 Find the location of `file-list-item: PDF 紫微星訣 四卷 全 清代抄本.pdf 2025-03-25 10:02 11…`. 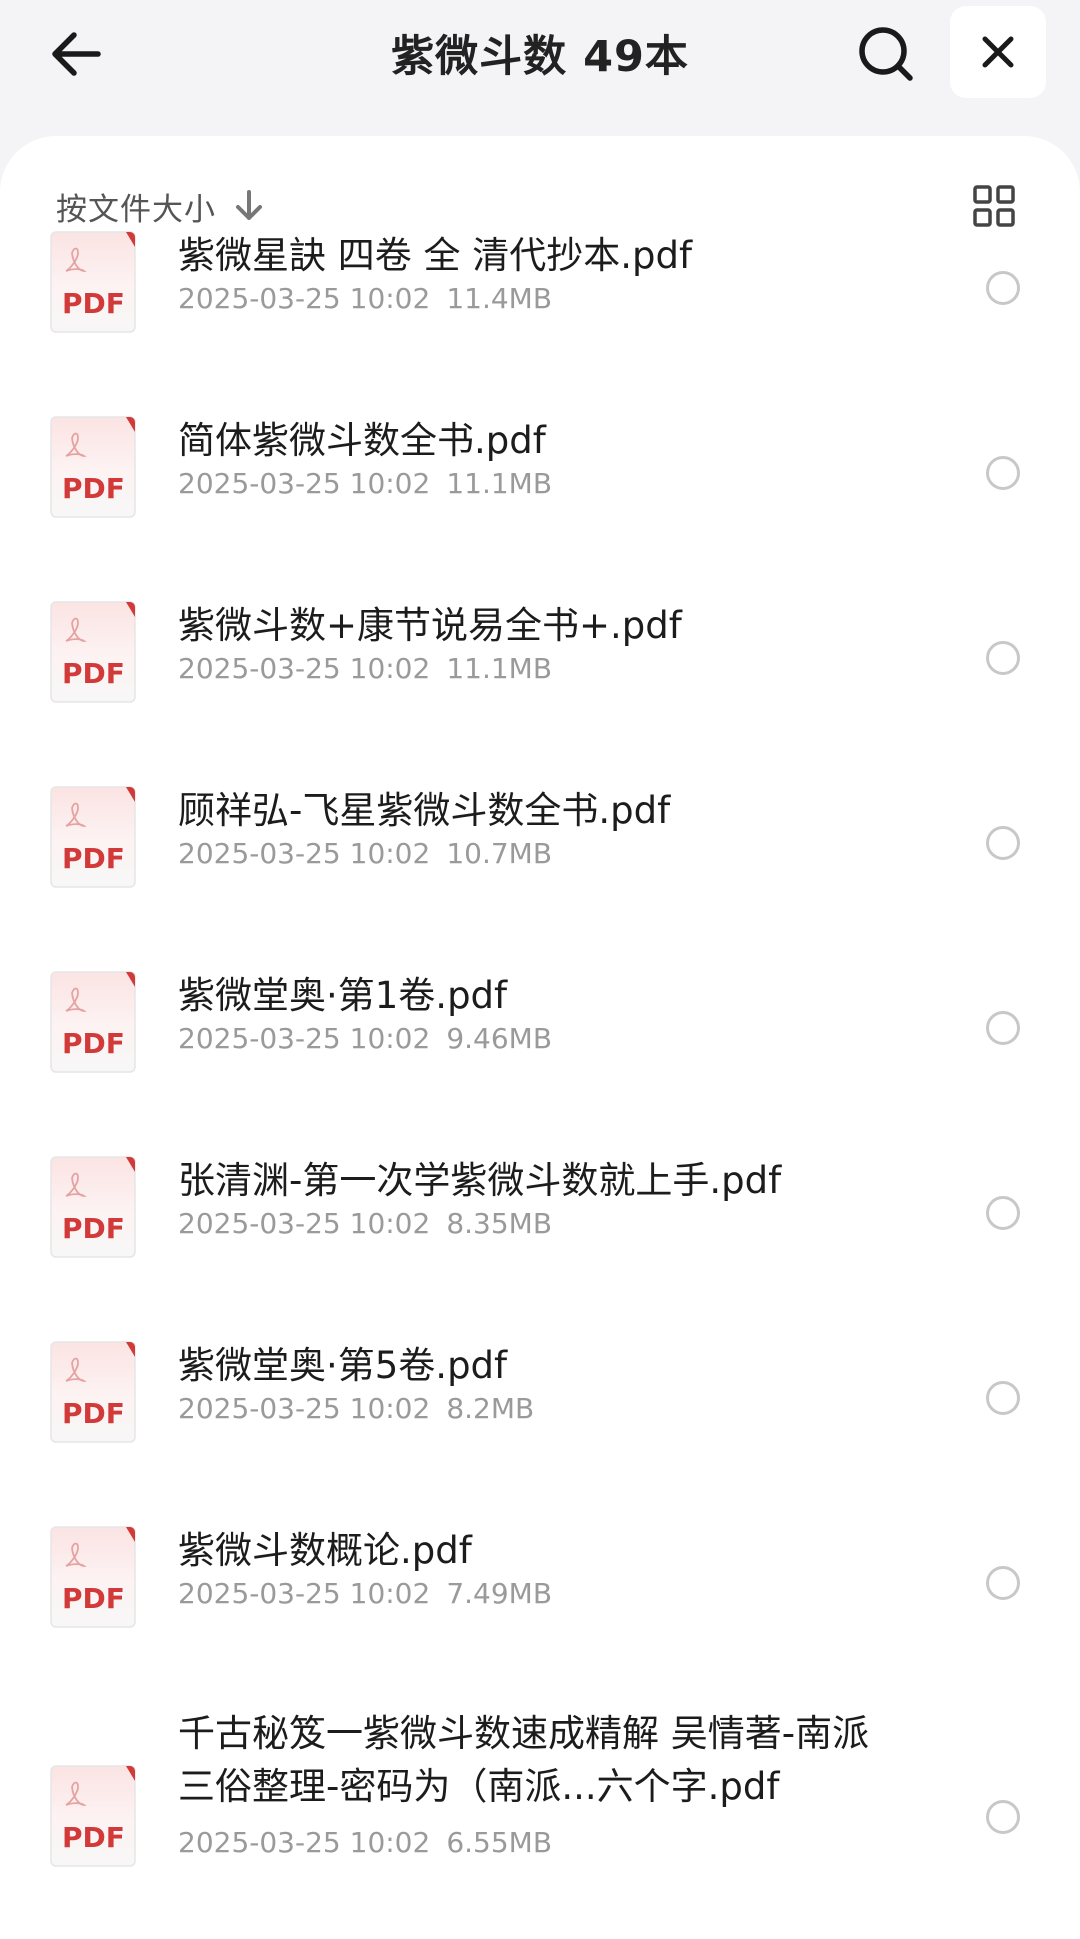

file-list-item: PDF 紫微星訣 四卷 全 清代抄本.pdf 2025-03-25 10:02 11… is located at coordinates (540, 316).